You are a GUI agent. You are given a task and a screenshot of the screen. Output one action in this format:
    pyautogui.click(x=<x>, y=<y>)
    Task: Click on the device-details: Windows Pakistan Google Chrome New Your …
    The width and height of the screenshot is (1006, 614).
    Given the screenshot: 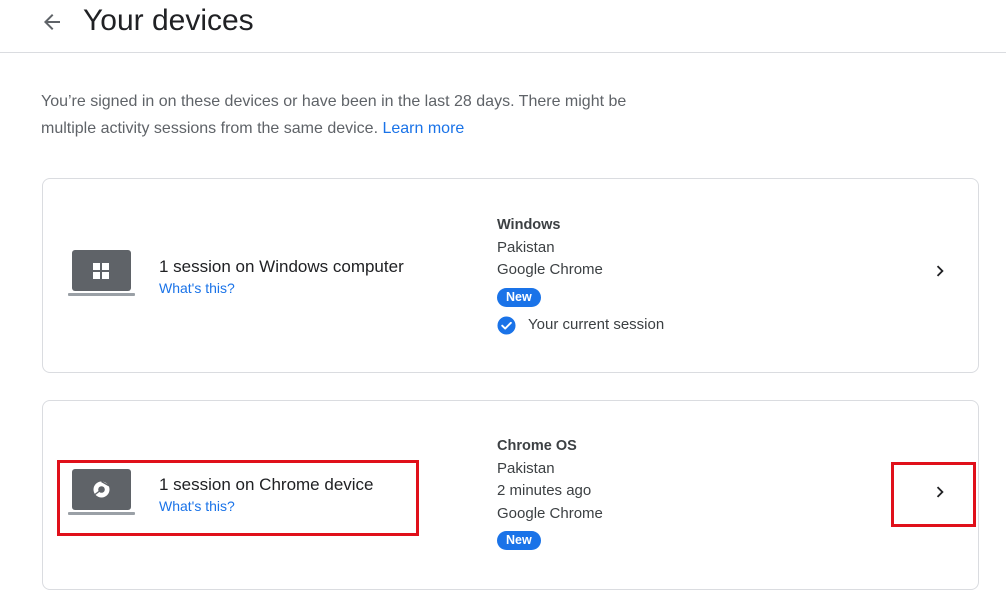 What is the action you would take?
    pyautogui.click(x=580, y=275)
    